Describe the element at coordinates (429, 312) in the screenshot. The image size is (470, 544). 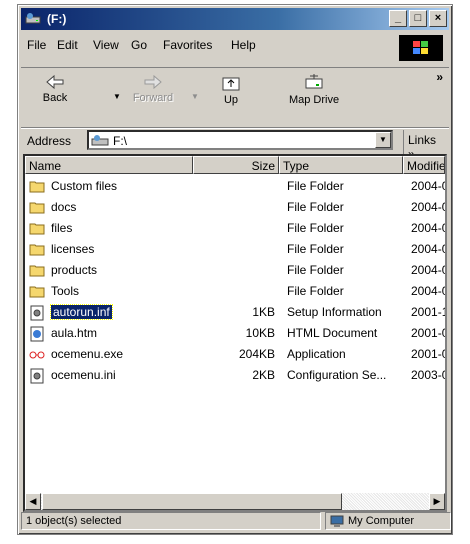
I see `file-modified: 2001-11` at that location.